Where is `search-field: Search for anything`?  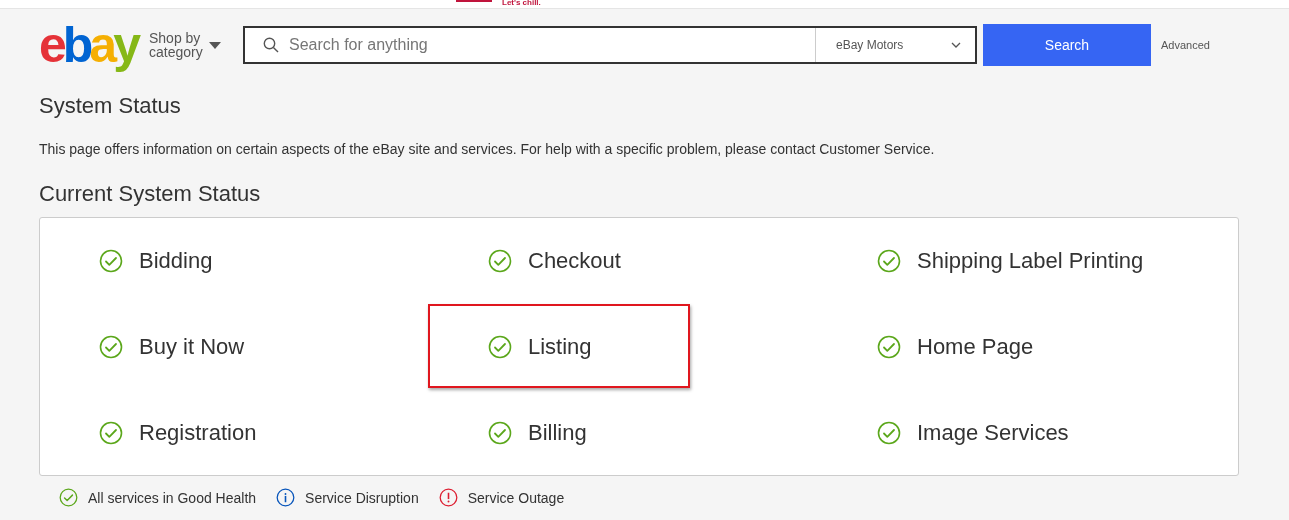
search-field: Search for anything is located at coordinates (551, 45).